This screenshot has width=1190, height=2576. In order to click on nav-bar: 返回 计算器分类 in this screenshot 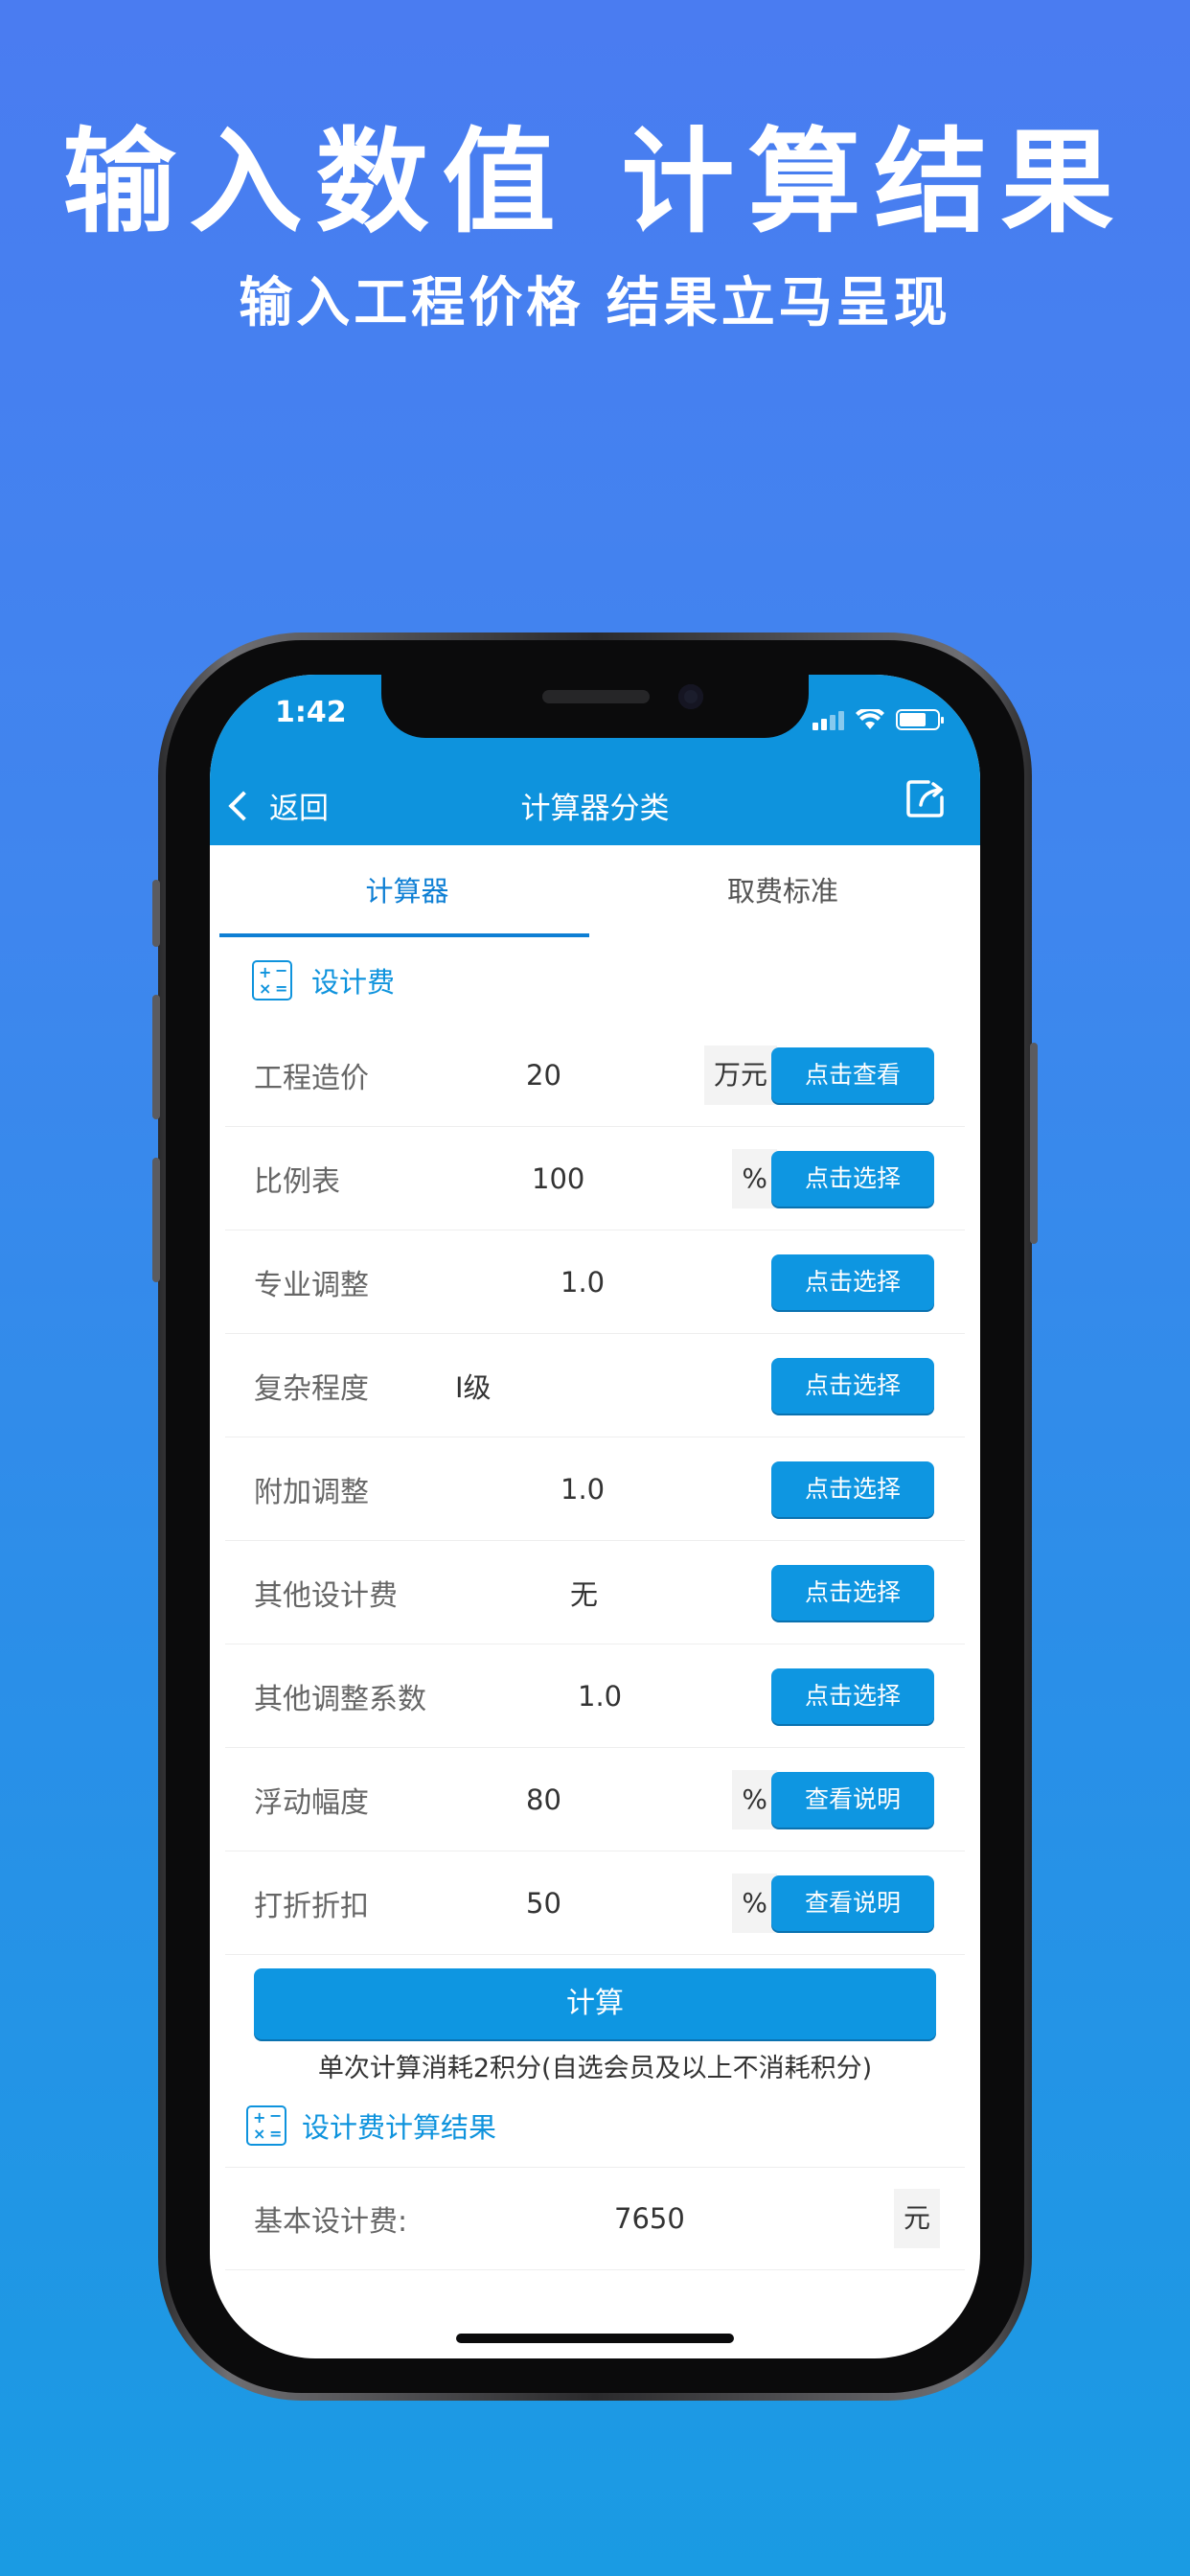, I will do `click(595, 806)`.